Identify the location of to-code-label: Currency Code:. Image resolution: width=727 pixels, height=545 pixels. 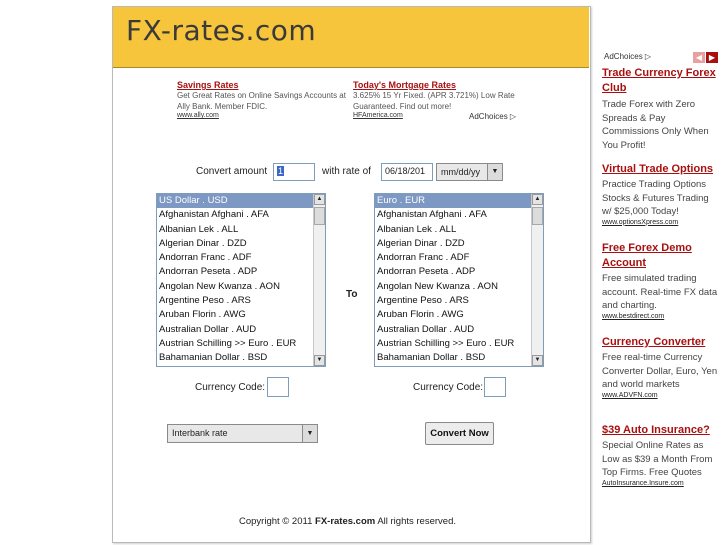
(448, 387).